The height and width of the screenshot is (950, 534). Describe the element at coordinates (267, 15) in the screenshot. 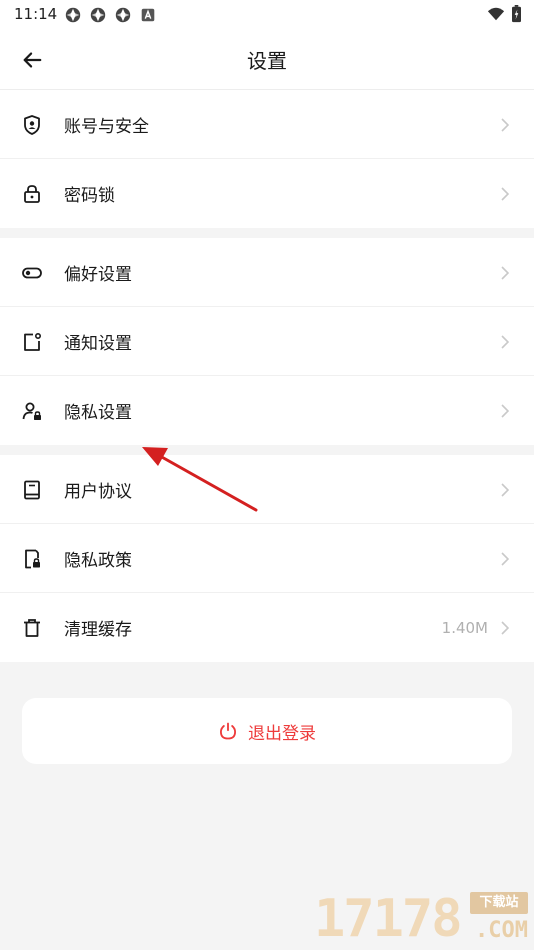

I see `status-bar: 11:14` at that location.